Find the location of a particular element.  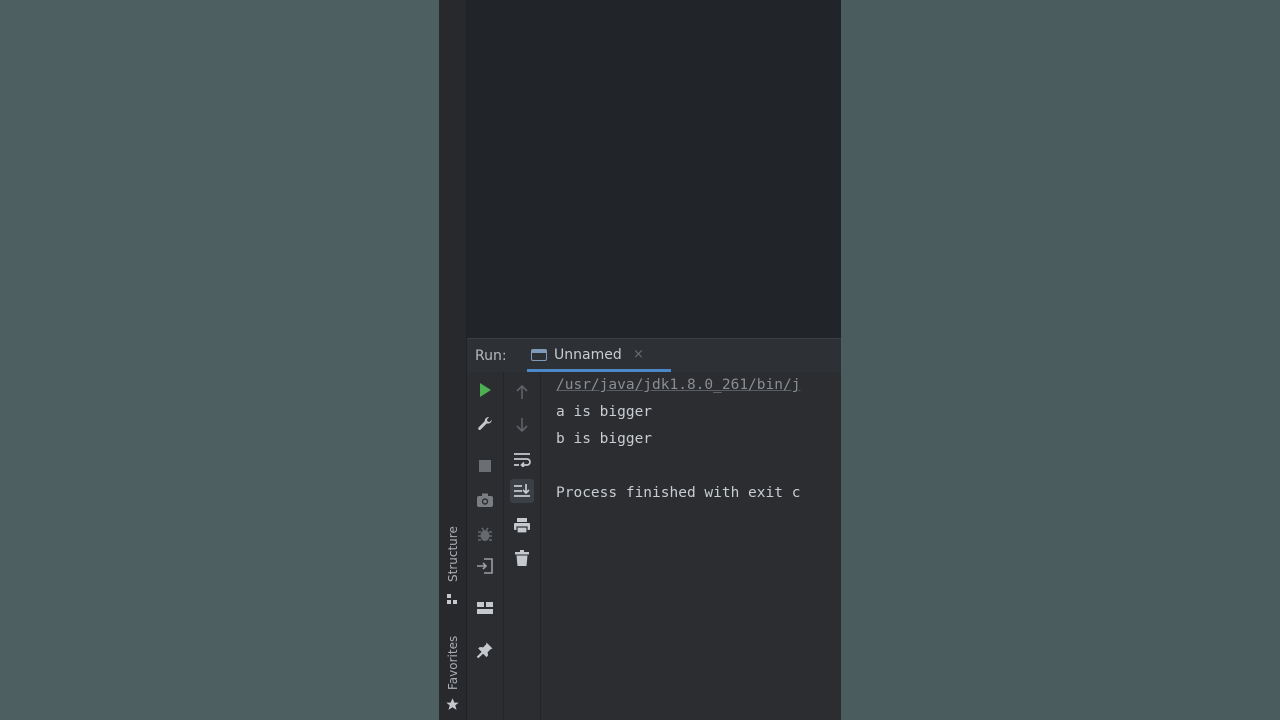

trash-icon is located at coordinates (522, 557).